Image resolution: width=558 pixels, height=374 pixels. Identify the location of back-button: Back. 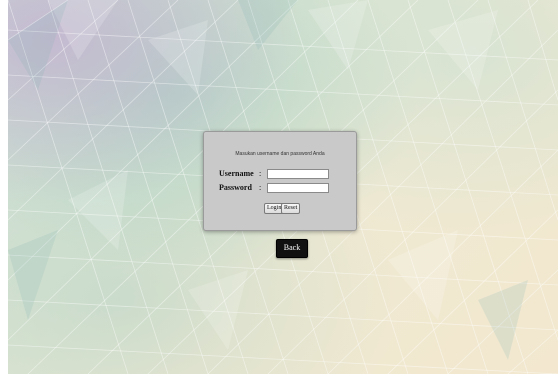
(292, 248).